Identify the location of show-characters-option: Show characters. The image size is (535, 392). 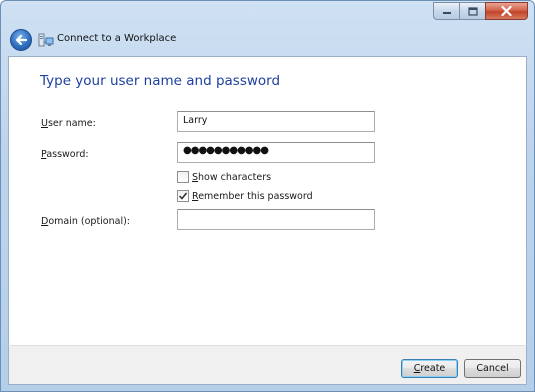
(224, 177).